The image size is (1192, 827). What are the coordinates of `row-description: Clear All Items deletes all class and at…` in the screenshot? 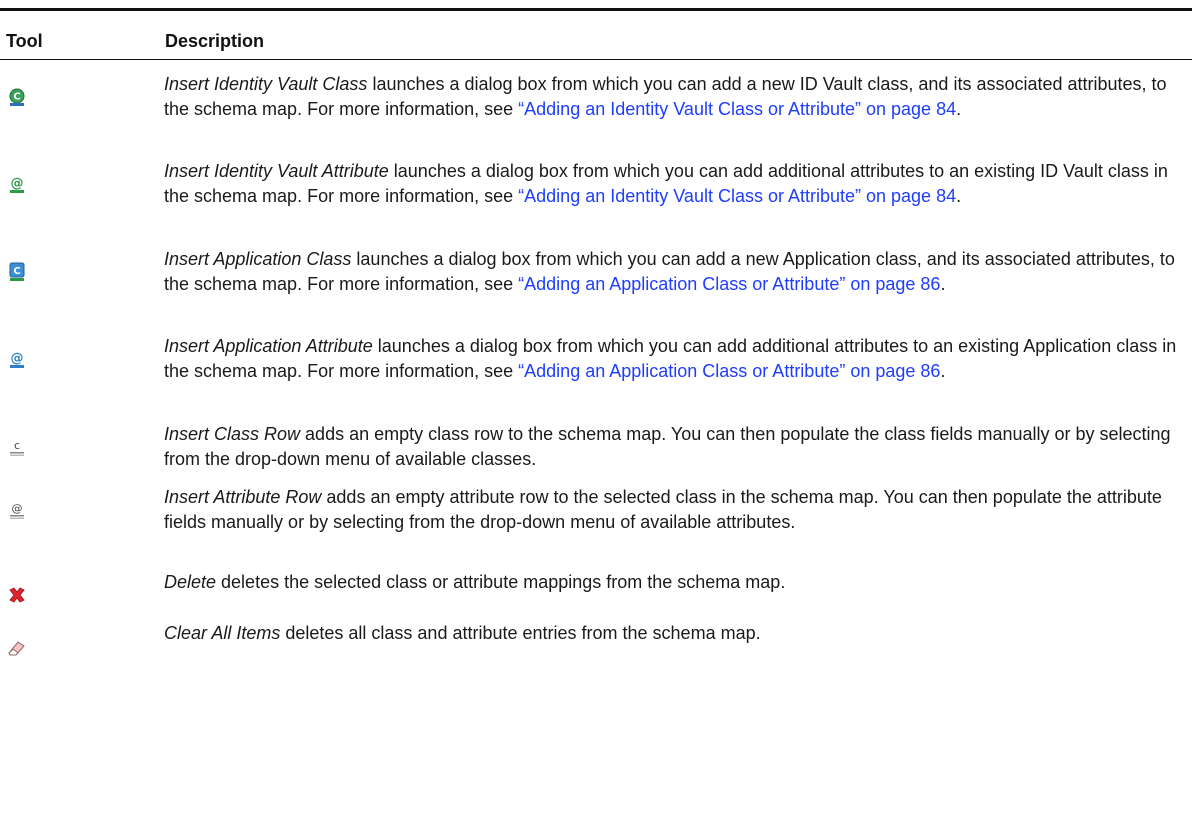 It's located at (671, 633).